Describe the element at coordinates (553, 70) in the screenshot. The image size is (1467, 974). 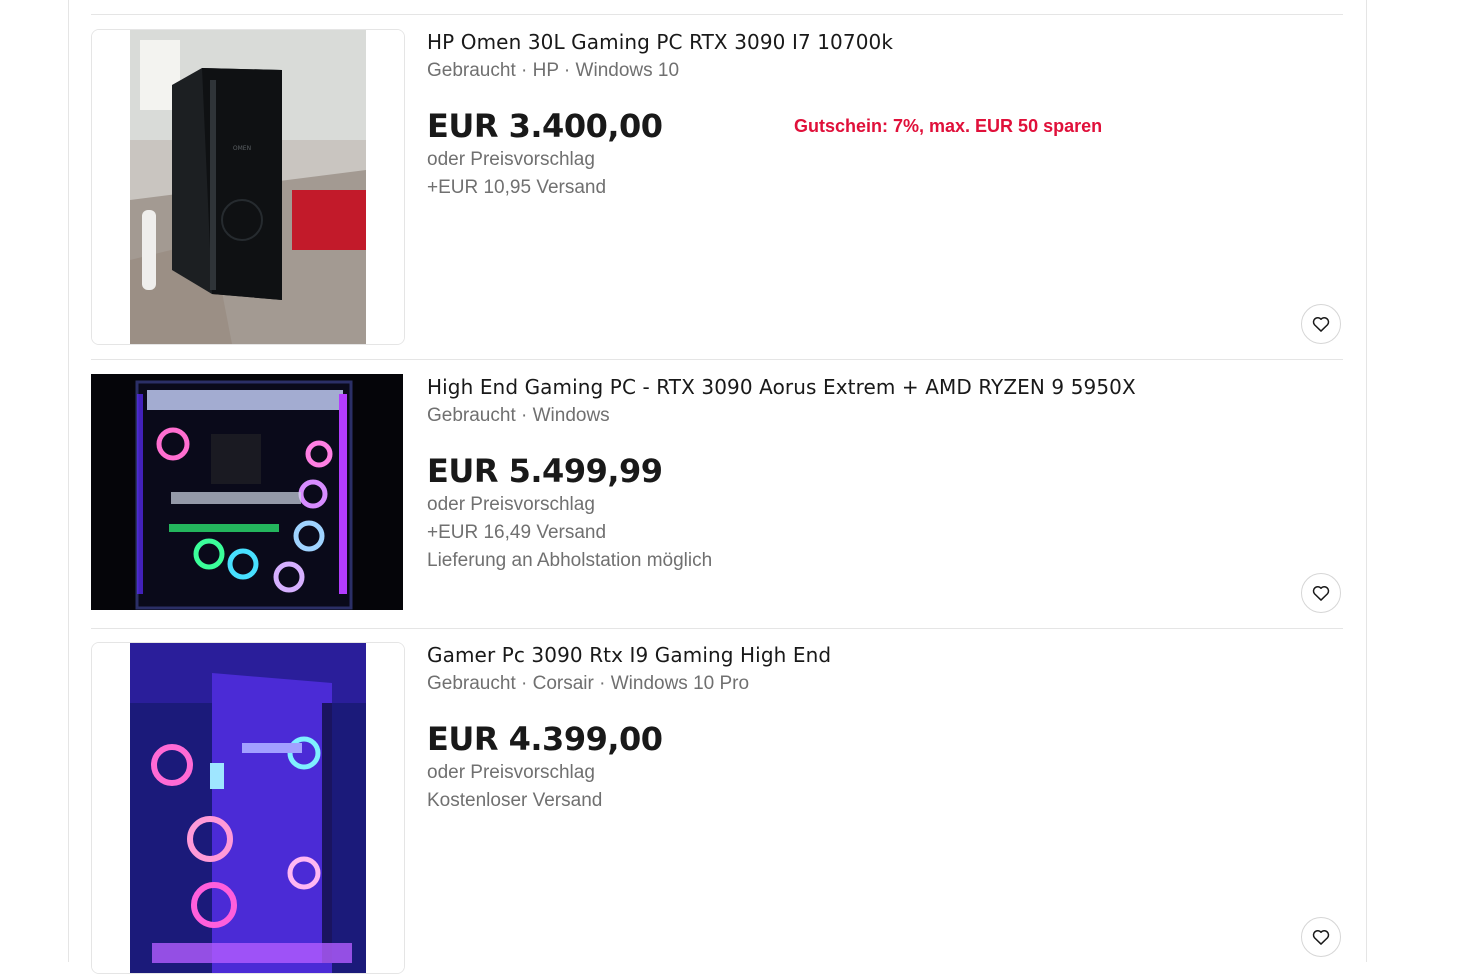
I see `listing-subtitle: Gebraucht · HP · Windows 10` at that location.